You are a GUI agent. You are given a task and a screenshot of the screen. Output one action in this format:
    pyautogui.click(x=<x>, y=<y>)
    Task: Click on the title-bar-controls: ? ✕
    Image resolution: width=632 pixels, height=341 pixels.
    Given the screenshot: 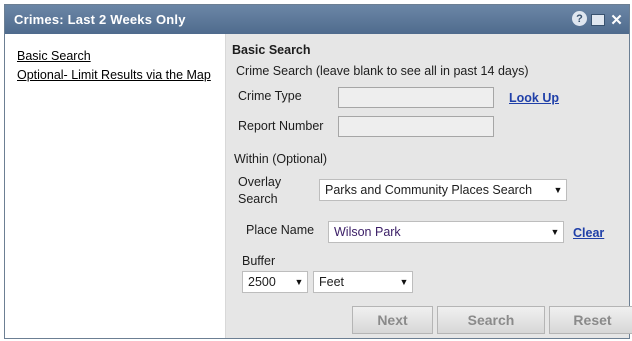 What is the action you would take?
    pyautogui.click(x=598, y=20)
    